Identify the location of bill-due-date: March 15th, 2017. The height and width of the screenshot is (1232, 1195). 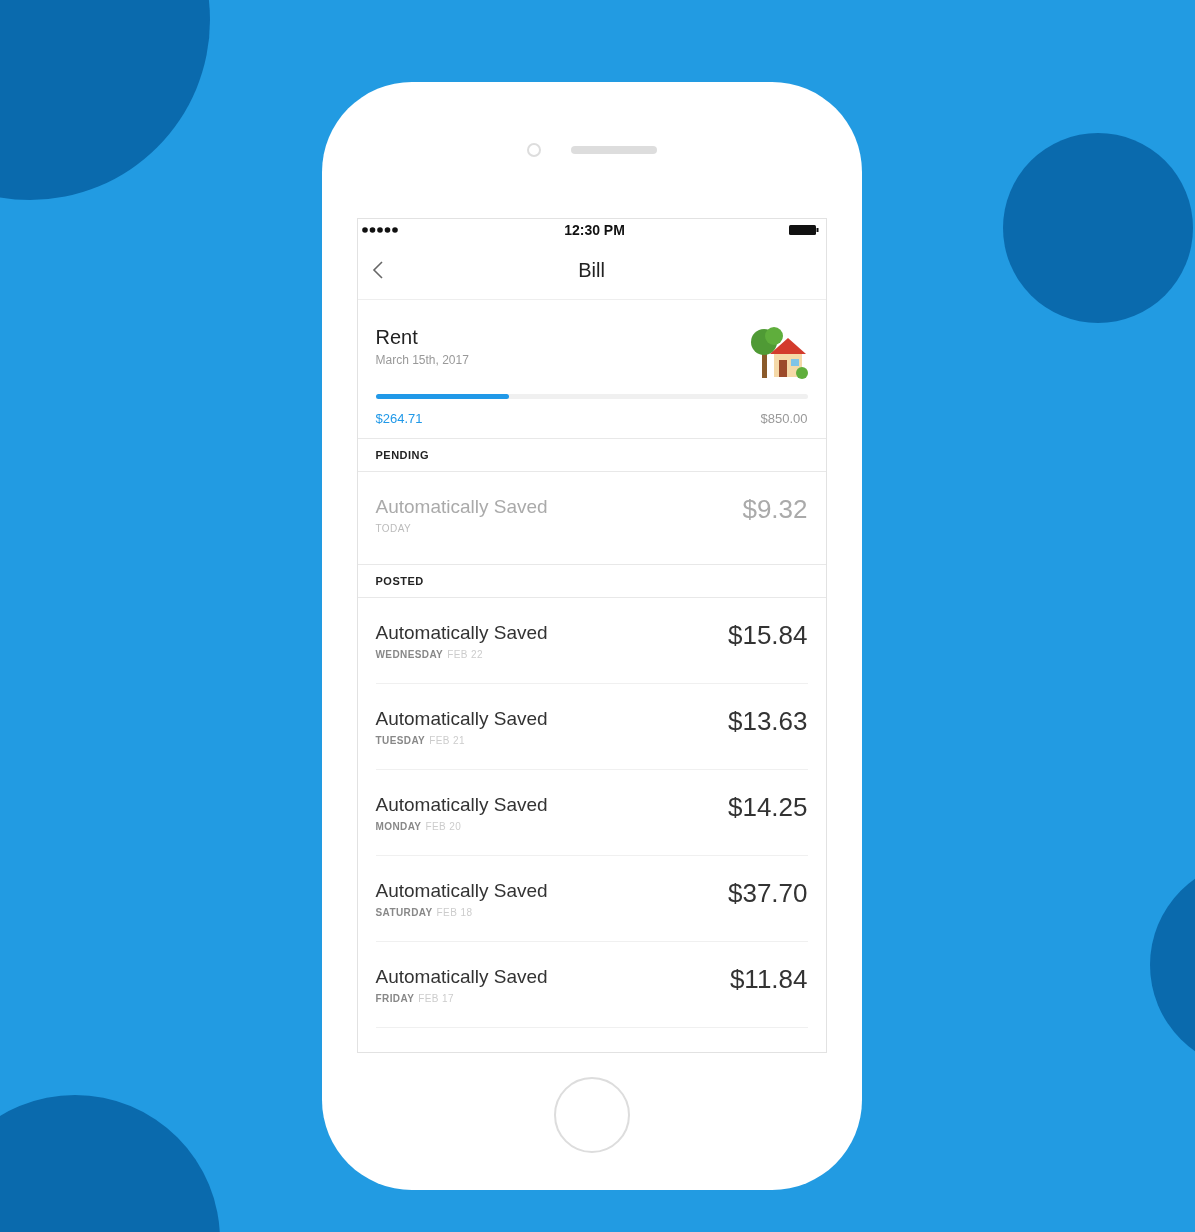
(422, 360).